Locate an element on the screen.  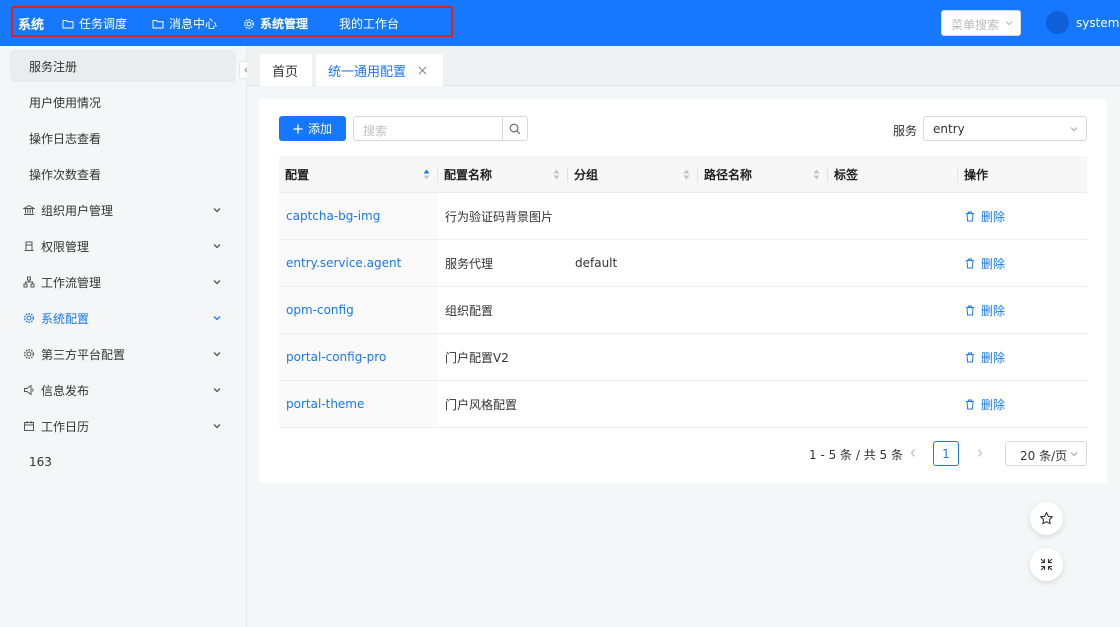
brand-title: 系统 is located at coordinates (31, 25).